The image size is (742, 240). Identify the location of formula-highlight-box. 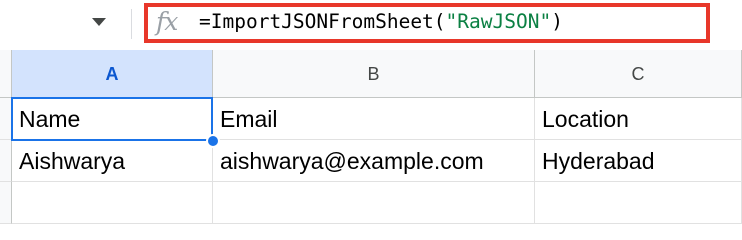
(427, 23).